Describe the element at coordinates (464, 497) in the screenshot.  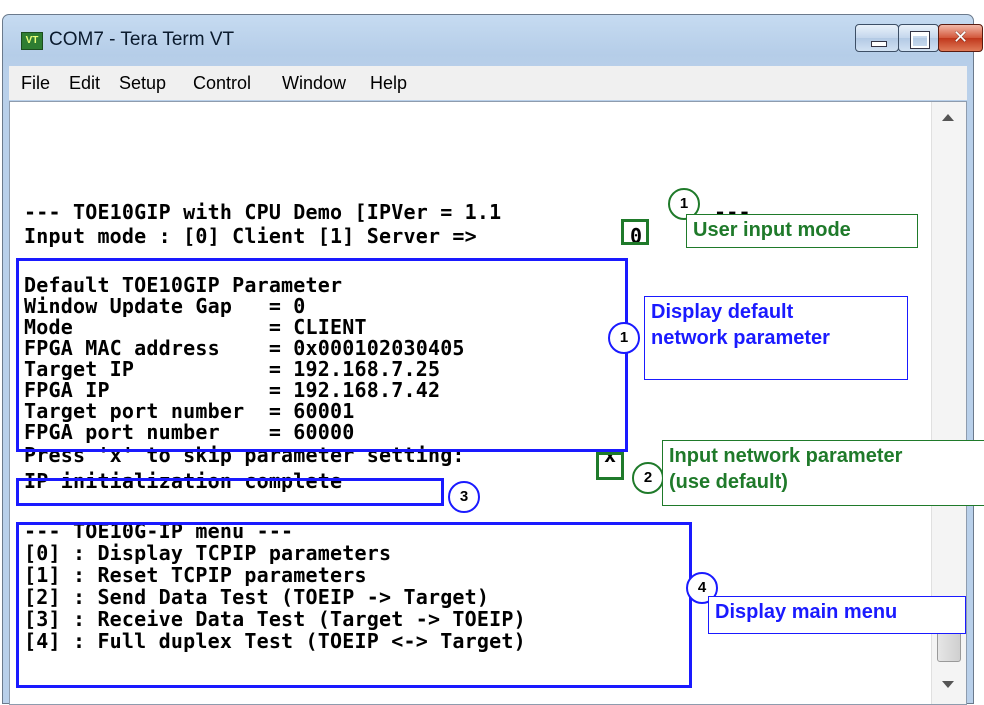
I see `annotation-3-badge: 3` at that location.